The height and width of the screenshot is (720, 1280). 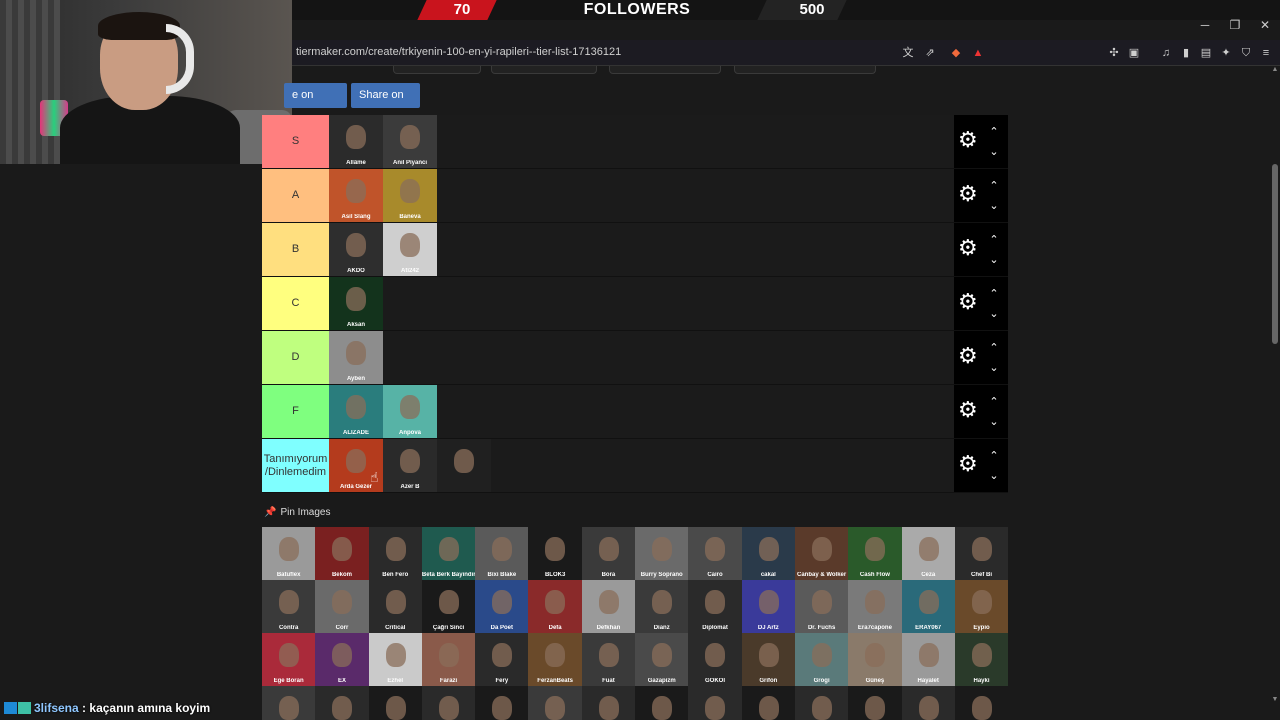 What do you see at coordinates (1226, 53) in the screenshot?
I see `leo-icon: ✦` at bounding box center [1226, 53].